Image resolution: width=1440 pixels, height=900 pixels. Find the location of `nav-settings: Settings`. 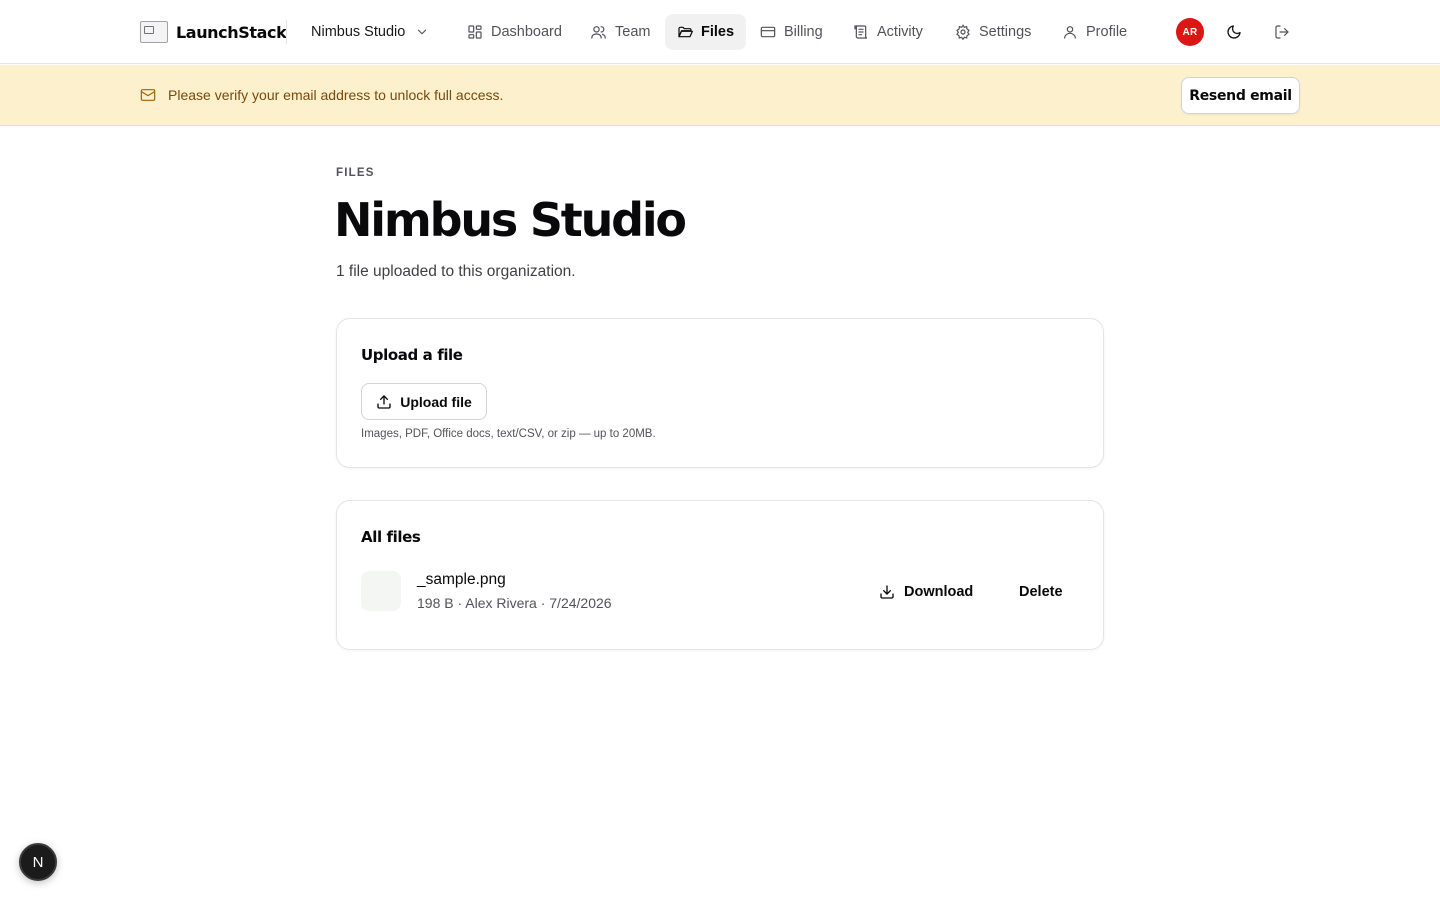

nav-settings: Settings is located at coordinates (993, 32).